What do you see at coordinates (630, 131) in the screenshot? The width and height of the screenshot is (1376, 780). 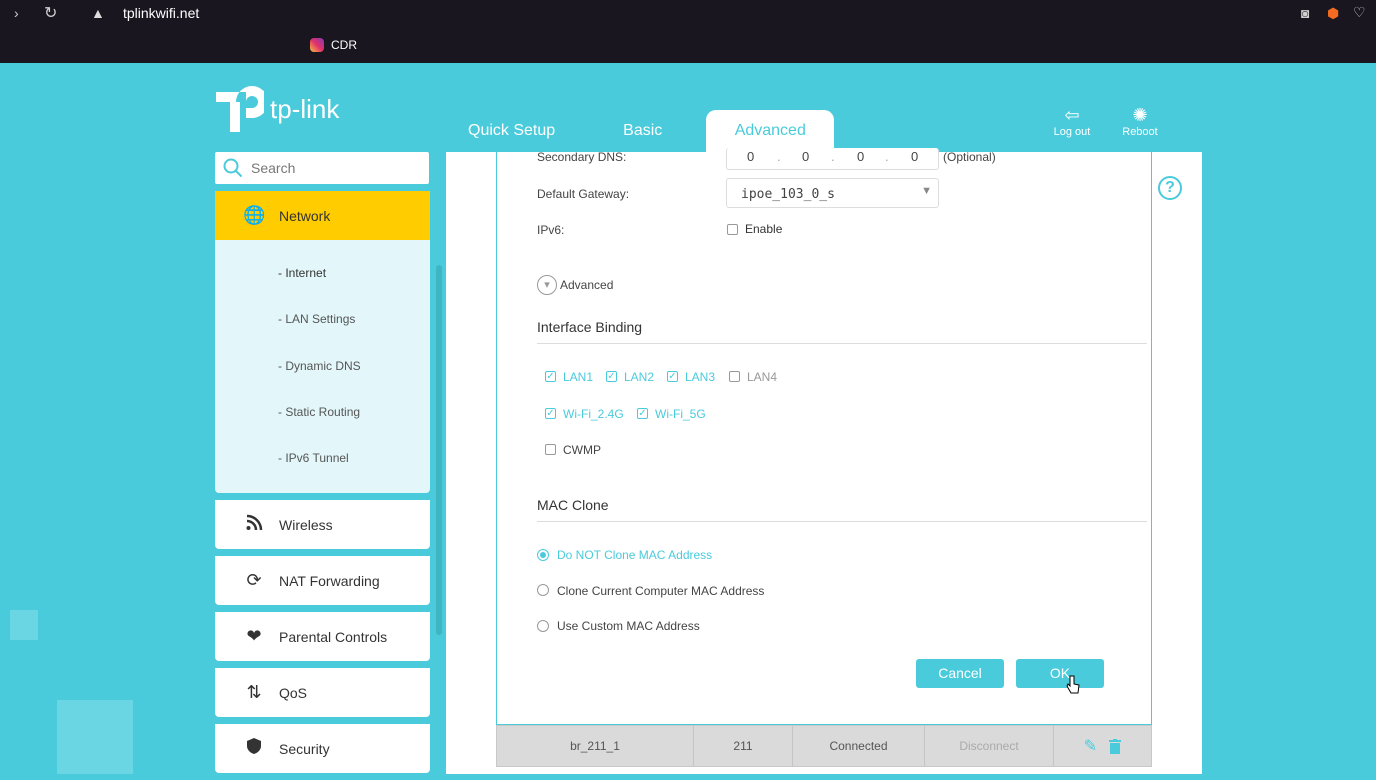 I see `tab-basic: Basic` at bounding box center [630, 131].